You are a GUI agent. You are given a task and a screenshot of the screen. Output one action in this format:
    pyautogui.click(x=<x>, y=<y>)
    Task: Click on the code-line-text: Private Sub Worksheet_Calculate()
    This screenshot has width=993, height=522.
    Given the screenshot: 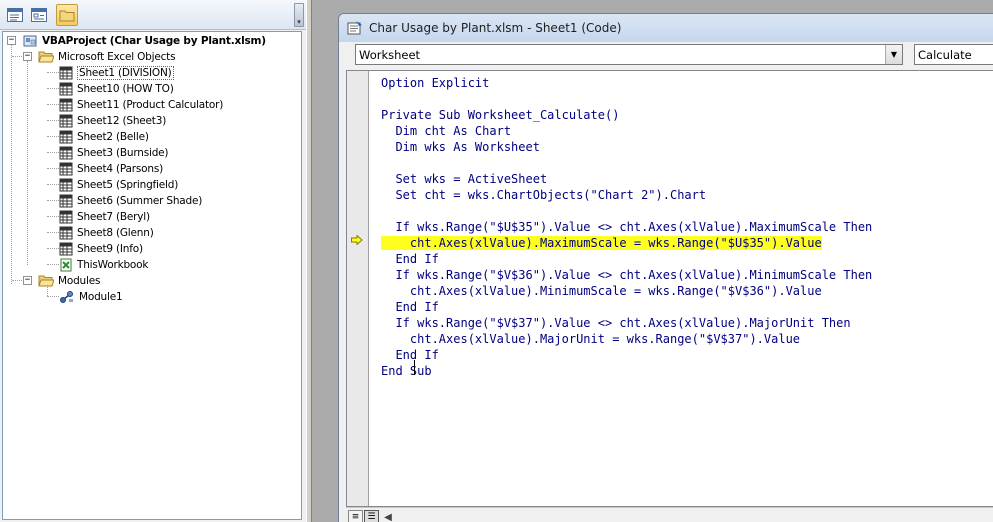 What is the action you would take?
    pyautogui.click(x=500, y=115)
    